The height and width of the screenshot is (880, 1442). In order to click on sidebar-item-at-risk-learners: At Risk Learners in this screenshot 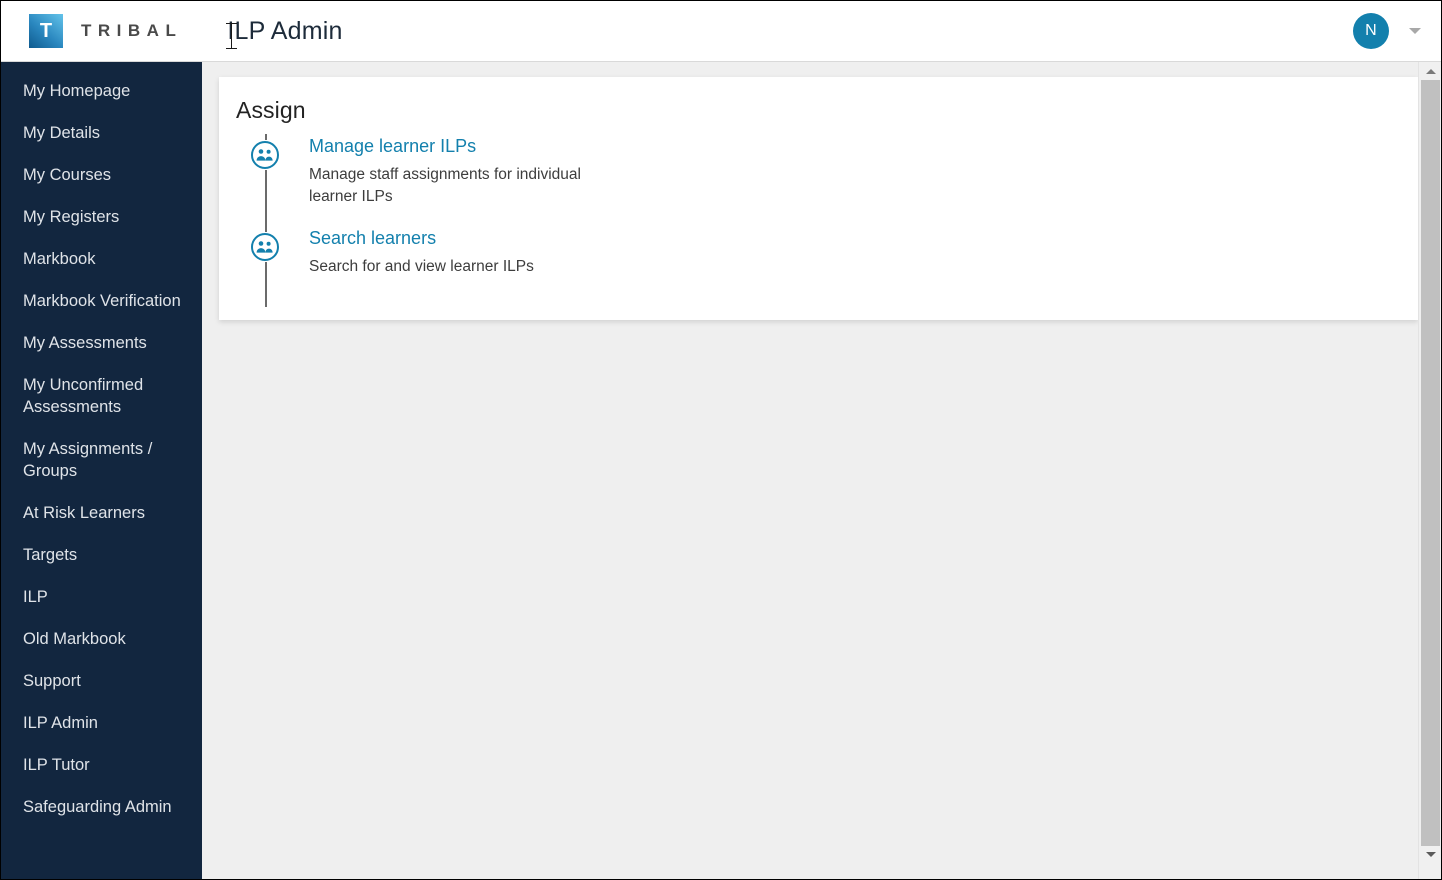, I will do `click(101, 513)`.